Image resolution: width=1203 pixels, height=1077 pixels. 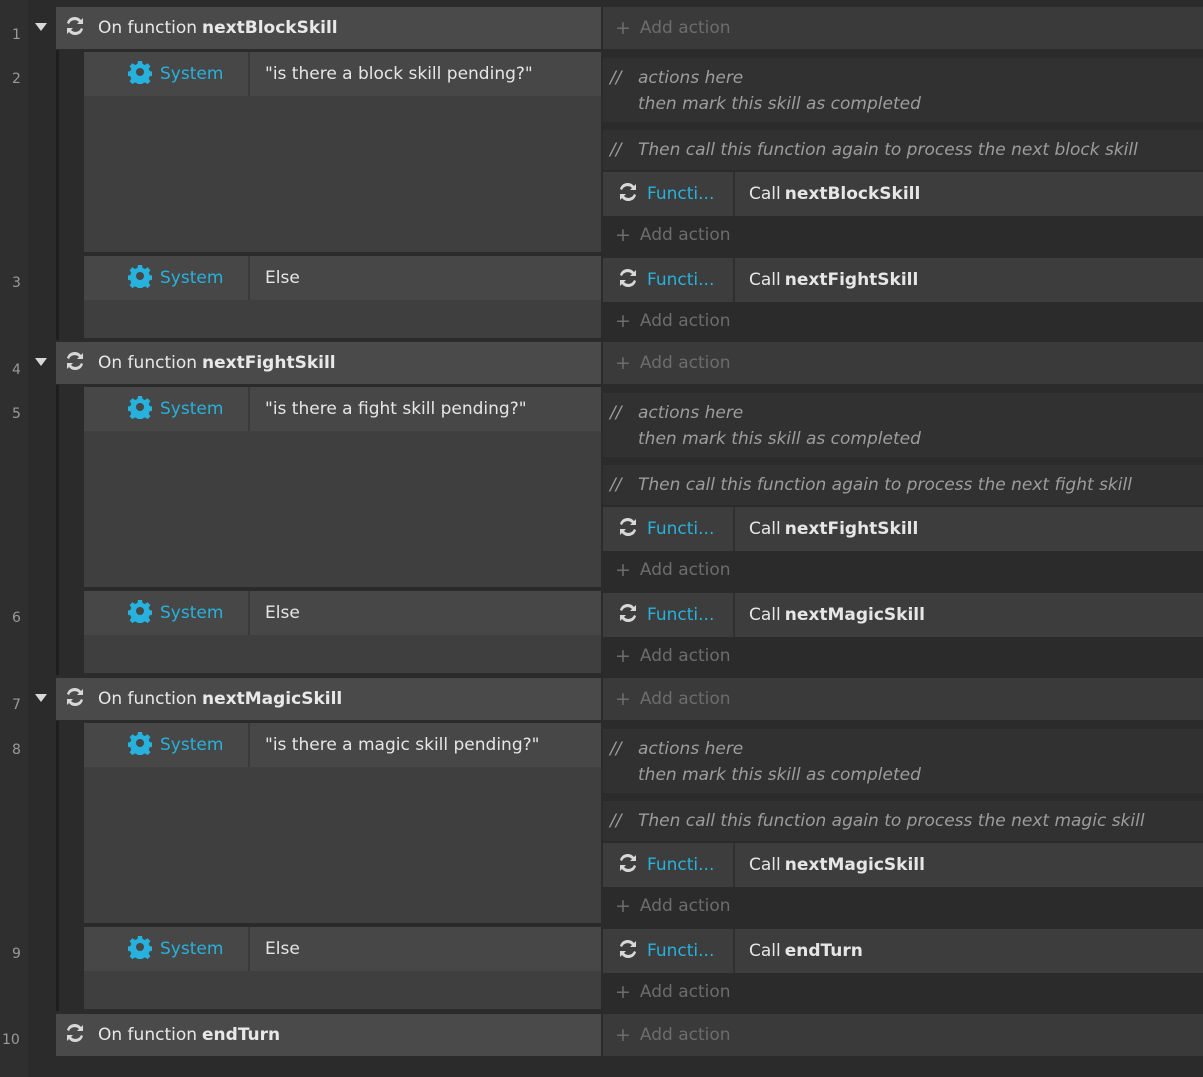 What do you see at coordinates (903, 951) in the screenshot?
I see `action-row: Functi... Call endTurn` at bounding box center [903, 951].